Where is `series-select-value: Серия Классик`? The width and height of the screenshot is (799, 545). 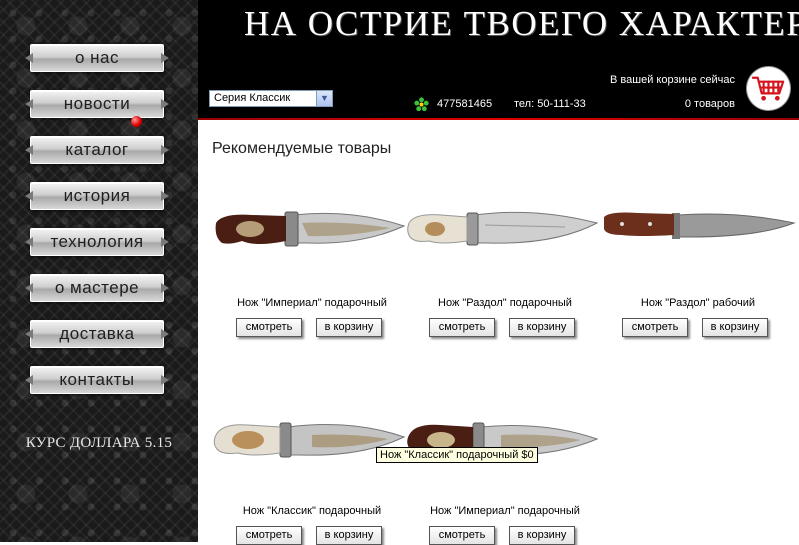
series-select-value: Серия Классик is located at coordinates (252, 98).